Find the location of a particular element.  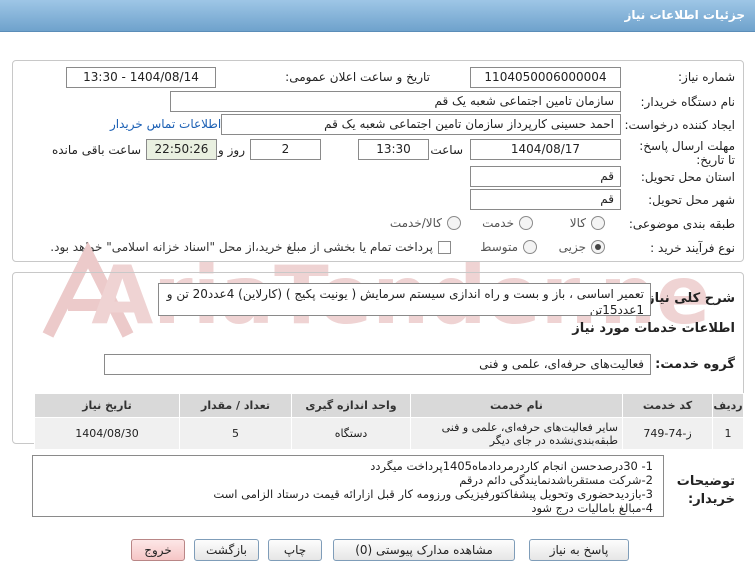

col-qty: تعداد / مقدار is located at coordinates (235, 405).